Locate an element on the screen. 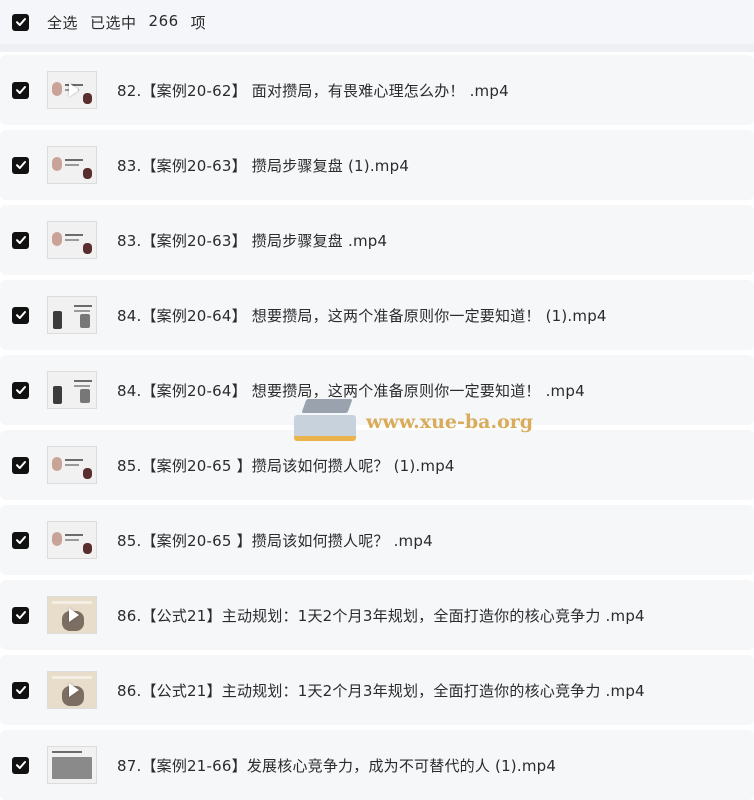  file-name: 83.【案例20-63】 攒局步骤复盘 (1).mp4 is located at coordinates (263, 165).